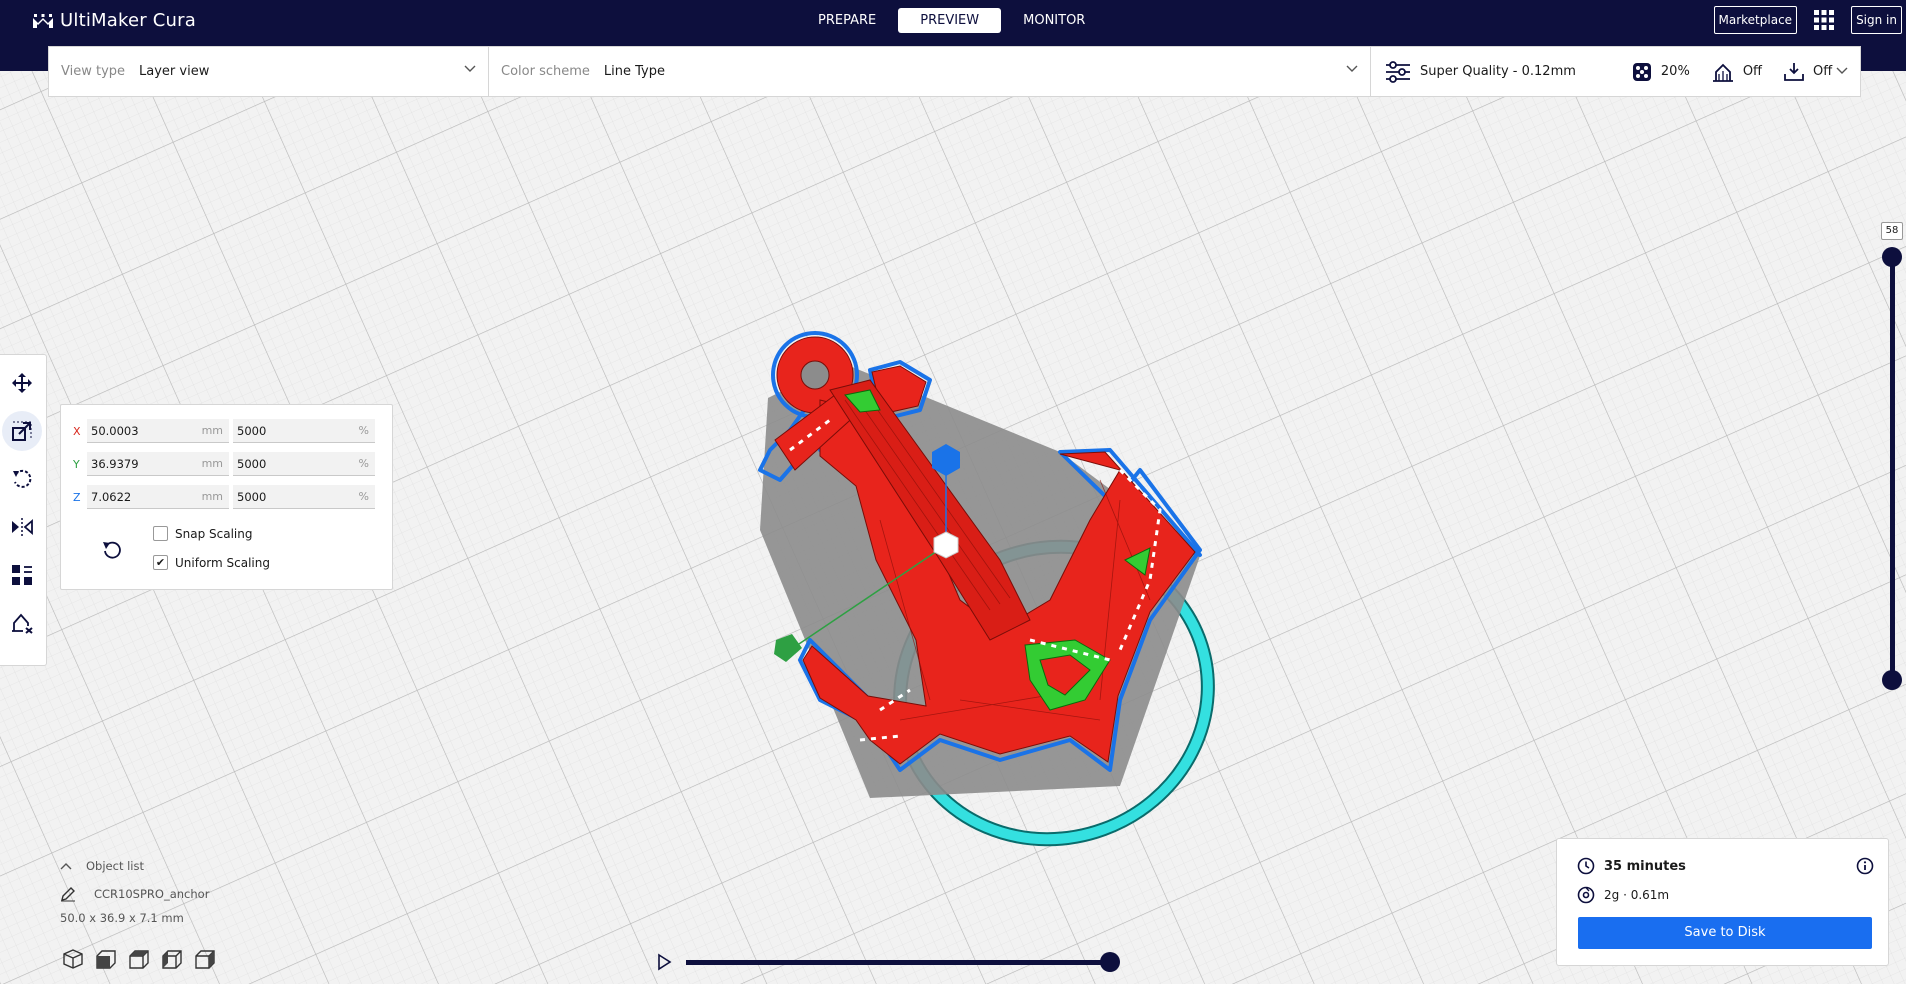 The image size is (1906, 984). Describe the element at coordinates (1892, 257) in the screenshot. I see `layer-slider-upper-handle` at that location.